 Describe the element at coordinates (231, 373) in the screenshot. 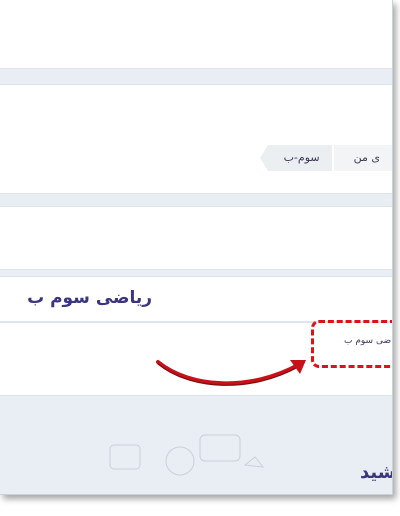

I see `arrow-annotation` at that location.